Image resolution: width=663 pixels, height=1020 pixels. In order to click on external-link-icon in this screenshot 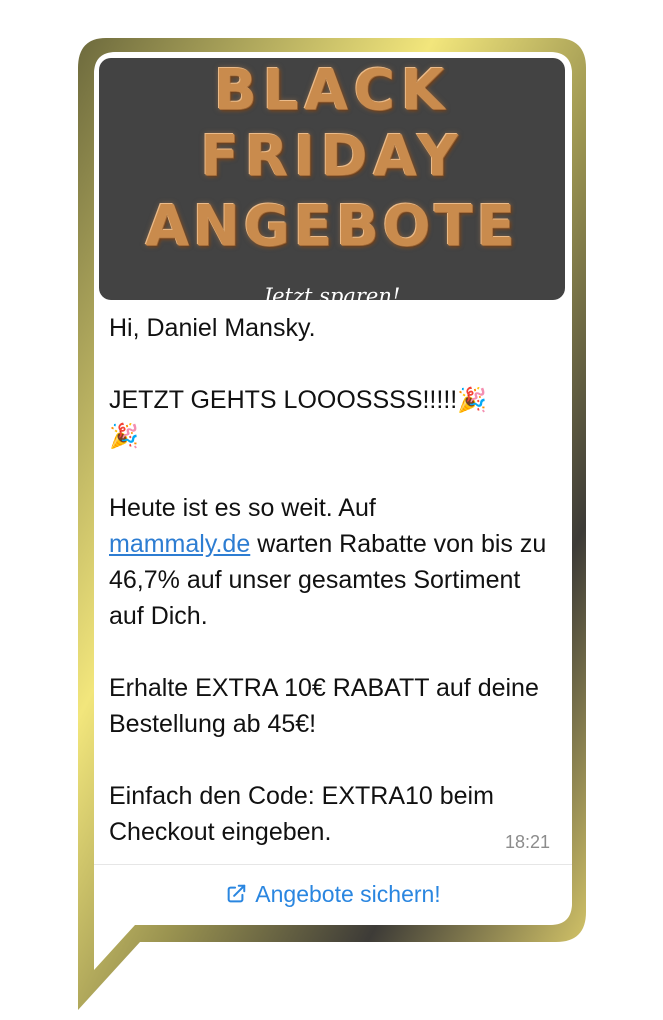, I will do `click(236, 893)`.